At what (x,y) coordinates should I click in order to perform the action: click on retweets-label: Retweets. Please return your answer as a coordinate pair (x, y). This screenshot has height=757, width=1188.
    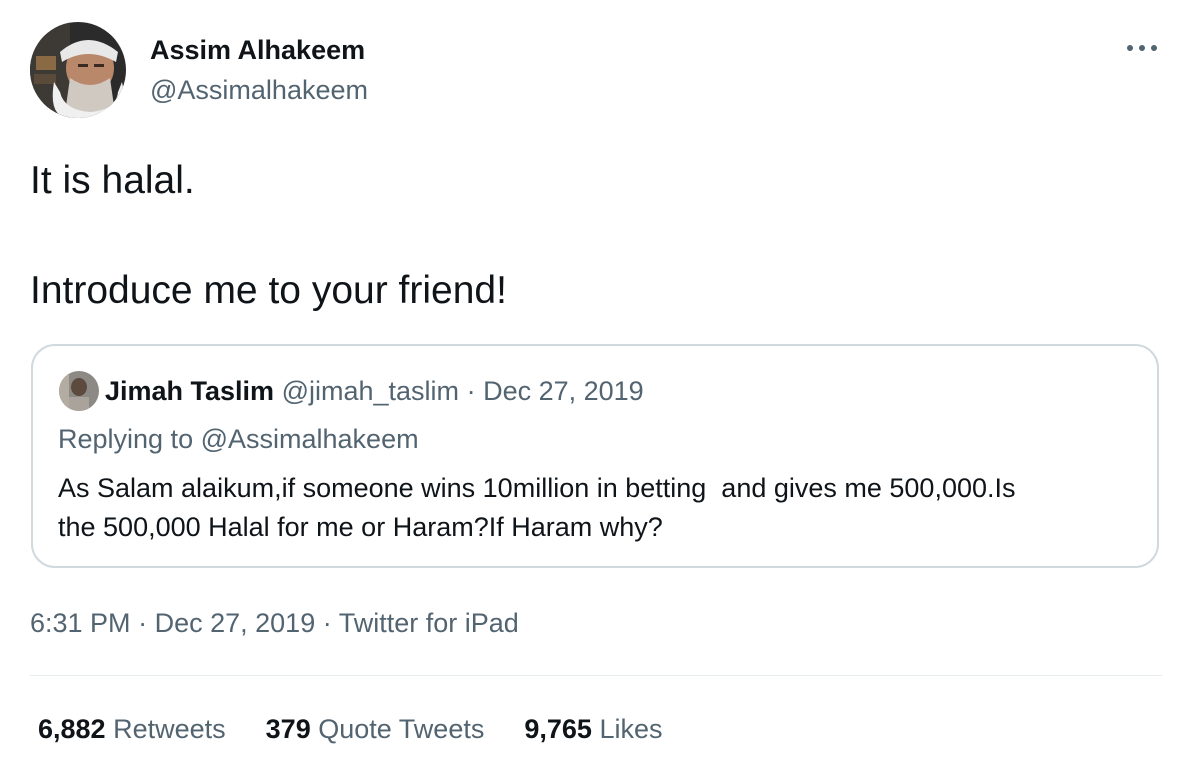
    Looking at the image, I should click on (169, 729).